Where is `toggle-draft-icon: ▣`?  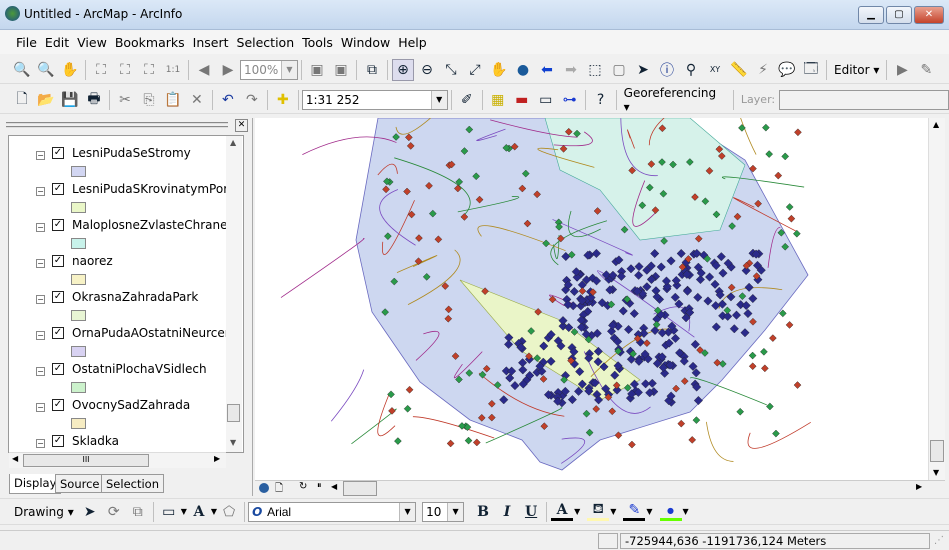 toggle-draft-icon: ▣ is located at coordinates (317, 70).